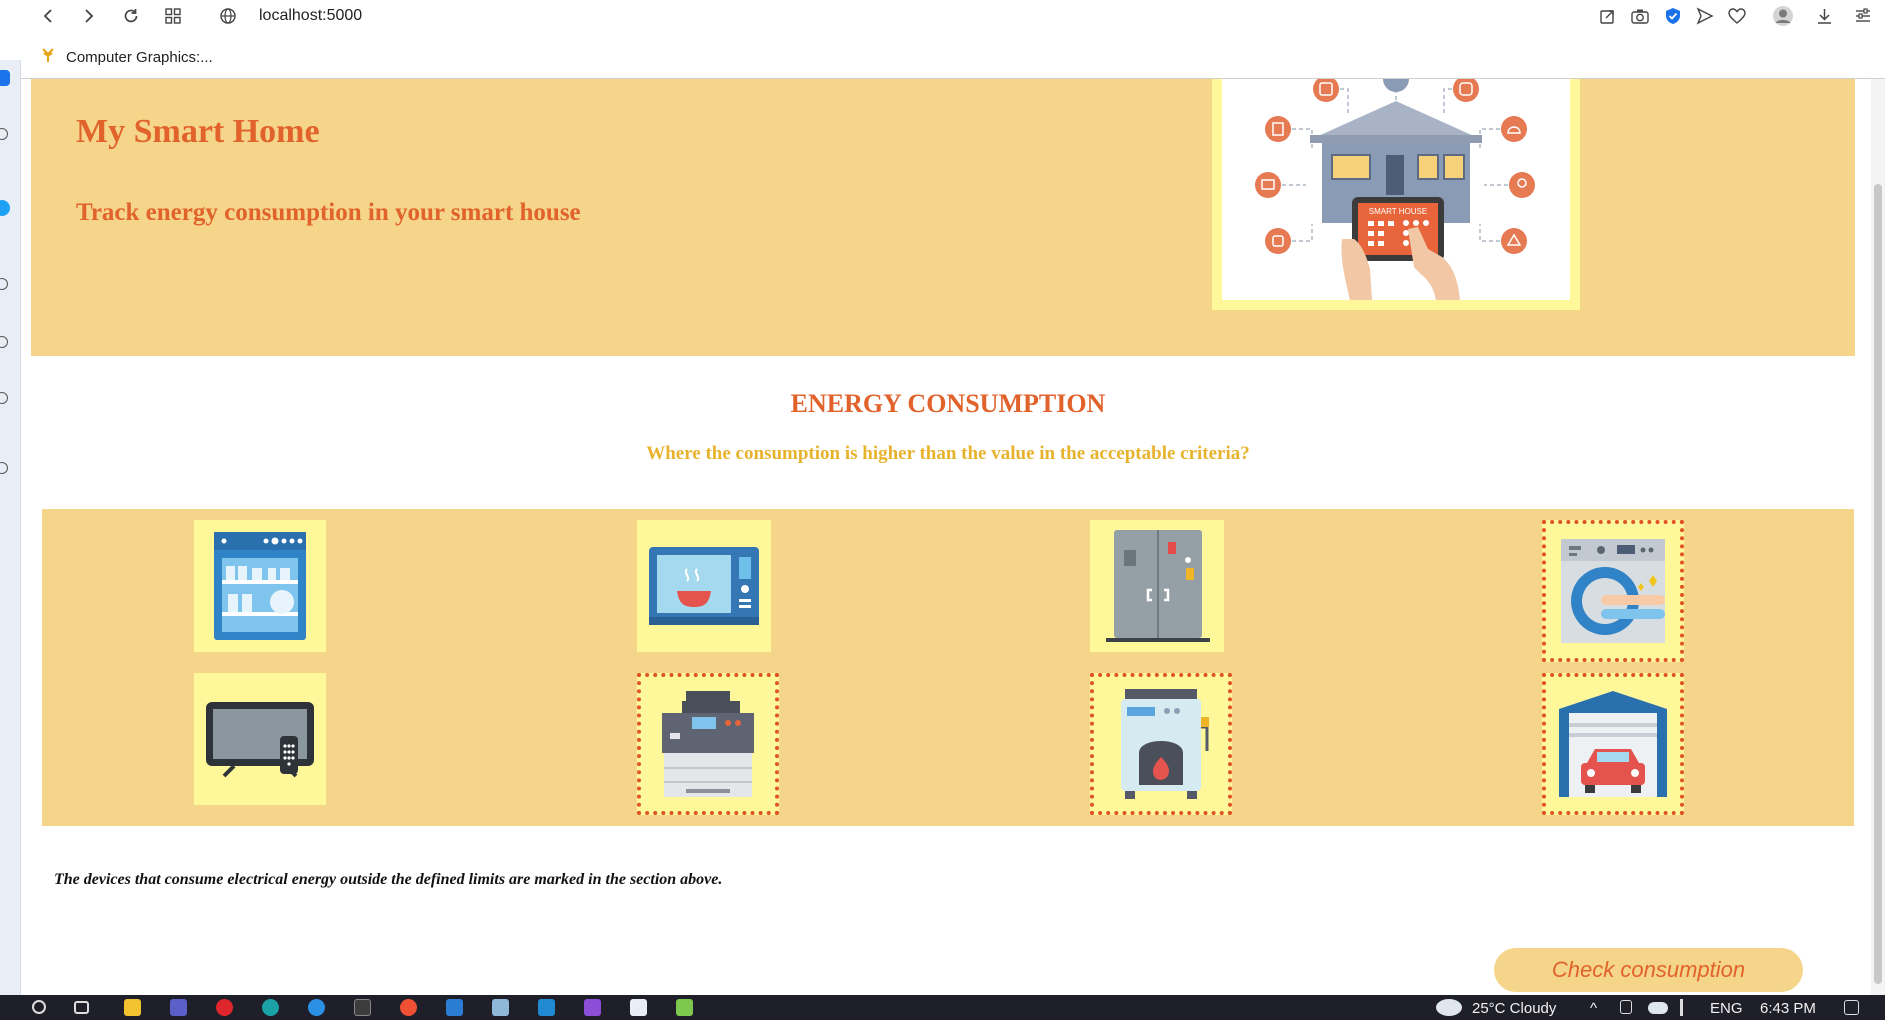  Describe the element at coordinates (178, 1007) in the screenshot. I see `teams-icon` at that location.